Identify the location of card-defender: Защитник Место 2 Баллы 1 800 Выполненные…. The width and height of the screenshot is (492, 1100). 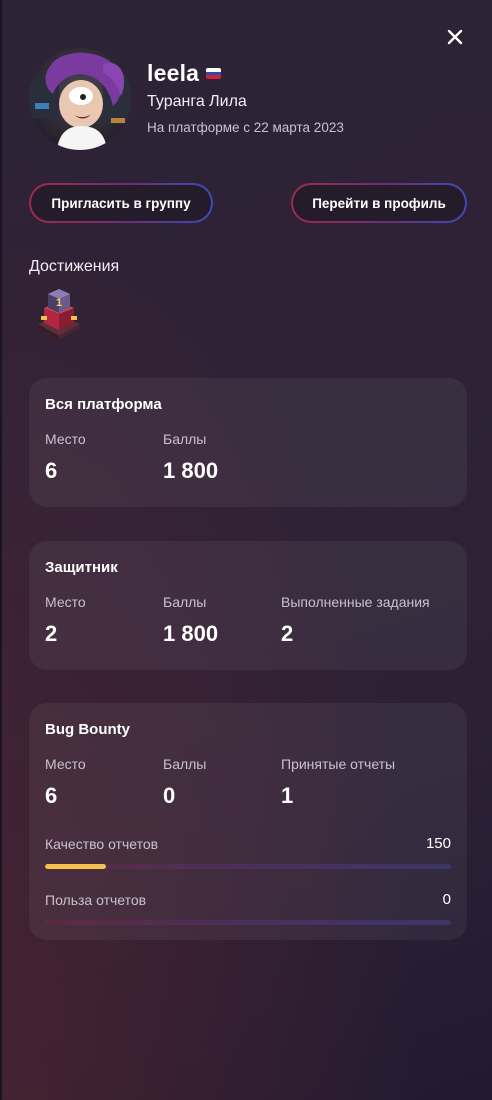
(248, 605).